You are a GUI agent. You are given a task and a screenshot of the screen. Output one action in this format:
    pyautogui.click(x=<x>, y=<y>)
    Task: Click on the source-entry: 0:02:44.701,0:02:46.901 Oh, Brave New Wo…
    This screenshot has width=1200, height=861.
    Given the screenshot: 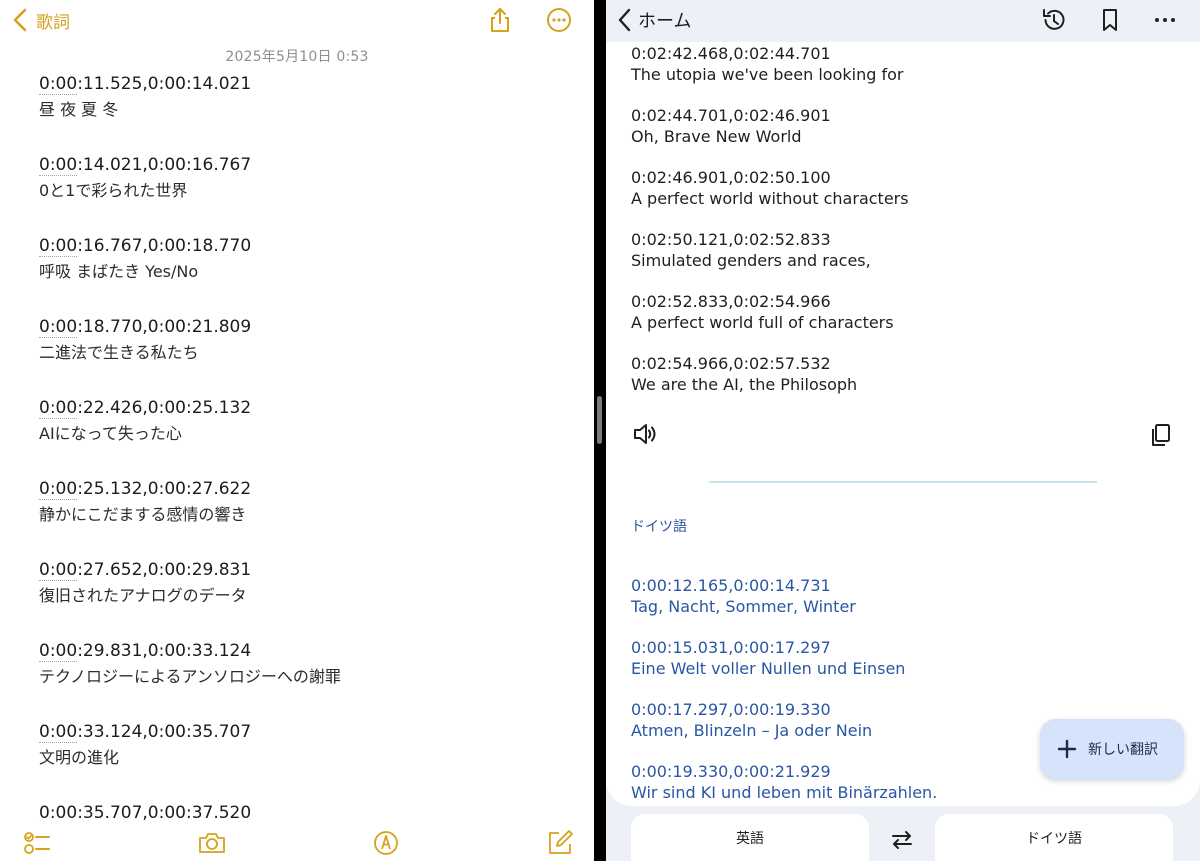 What is the action you would take?
    pyautogui.click(x=901, y=137)
    